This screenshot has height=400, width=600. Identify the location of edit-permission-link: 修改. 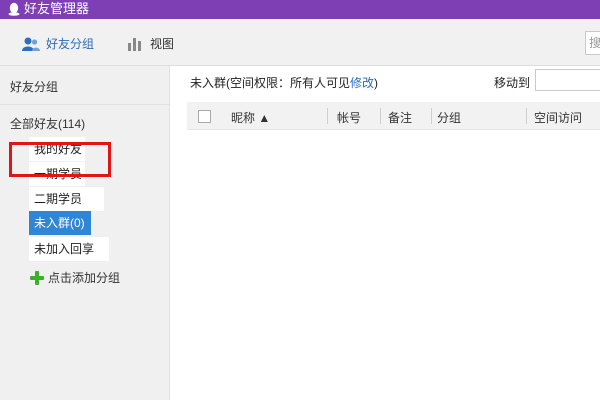
(362, 83).